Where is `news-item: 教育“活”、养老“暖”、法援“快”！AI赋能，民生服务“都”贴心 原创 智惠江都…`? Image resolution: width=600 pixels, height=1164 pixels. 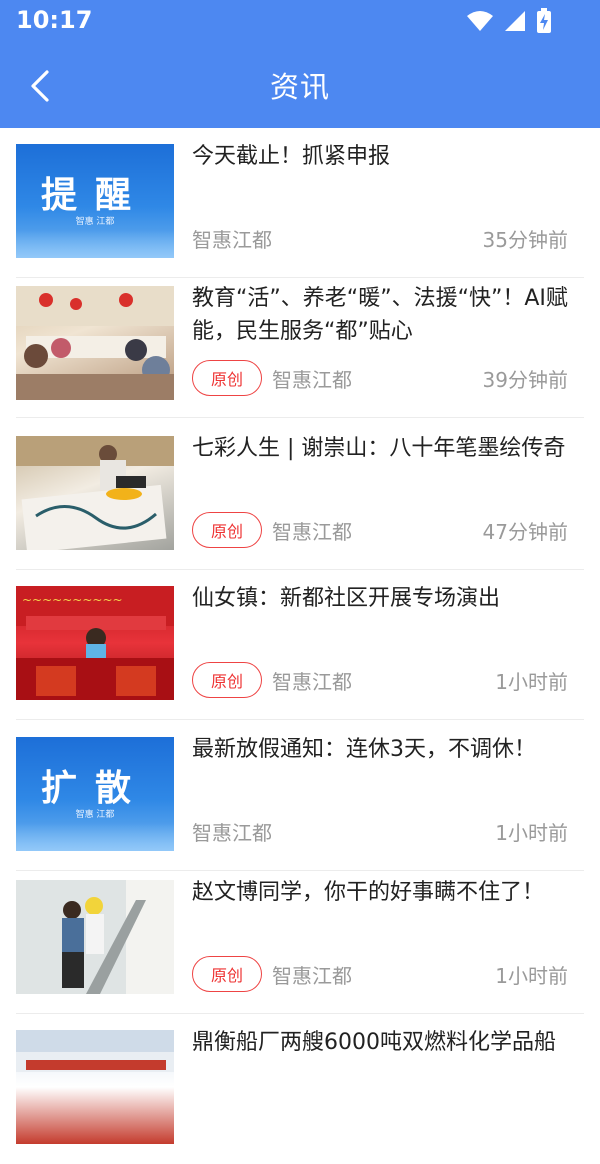 news-item: 教育“活”、养老“暖”、法援“快”！AI赋能，民生服务“都”贴心 原创 智惠江都… is located at coordinates (300, 344).